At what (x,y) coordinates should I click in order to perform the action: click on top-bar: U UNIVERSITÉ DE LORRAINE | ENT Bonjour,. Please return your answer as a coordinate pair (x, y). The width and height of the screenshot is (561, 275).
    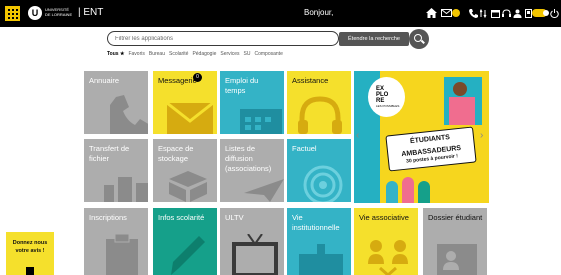
    Looking at the image, I should click on (280, 13).